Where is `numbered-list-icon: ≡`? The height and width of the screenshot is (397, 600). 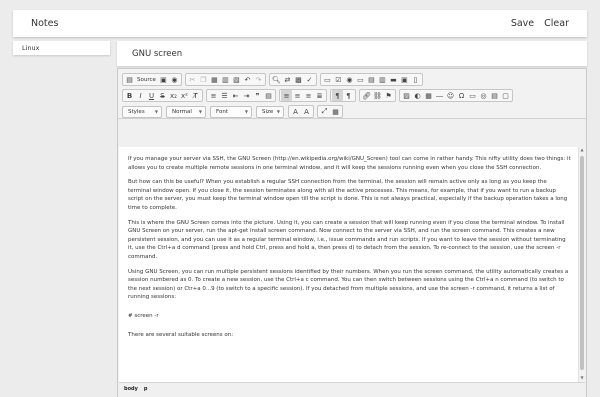 numbered-list-icon: ≡ is located at coordinates (213, 95).